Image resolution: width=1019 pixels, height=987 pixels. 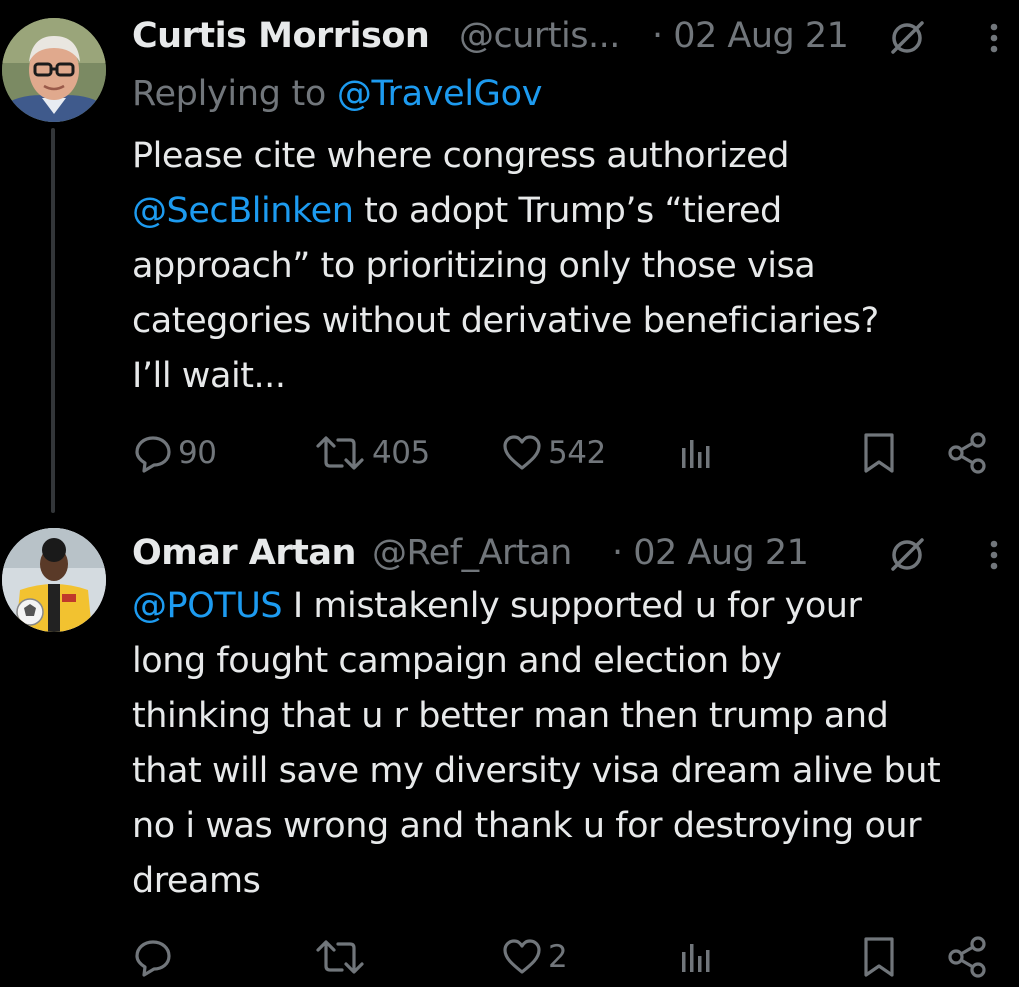 I want to click on like-count: 2, so click(x=558, y=957).